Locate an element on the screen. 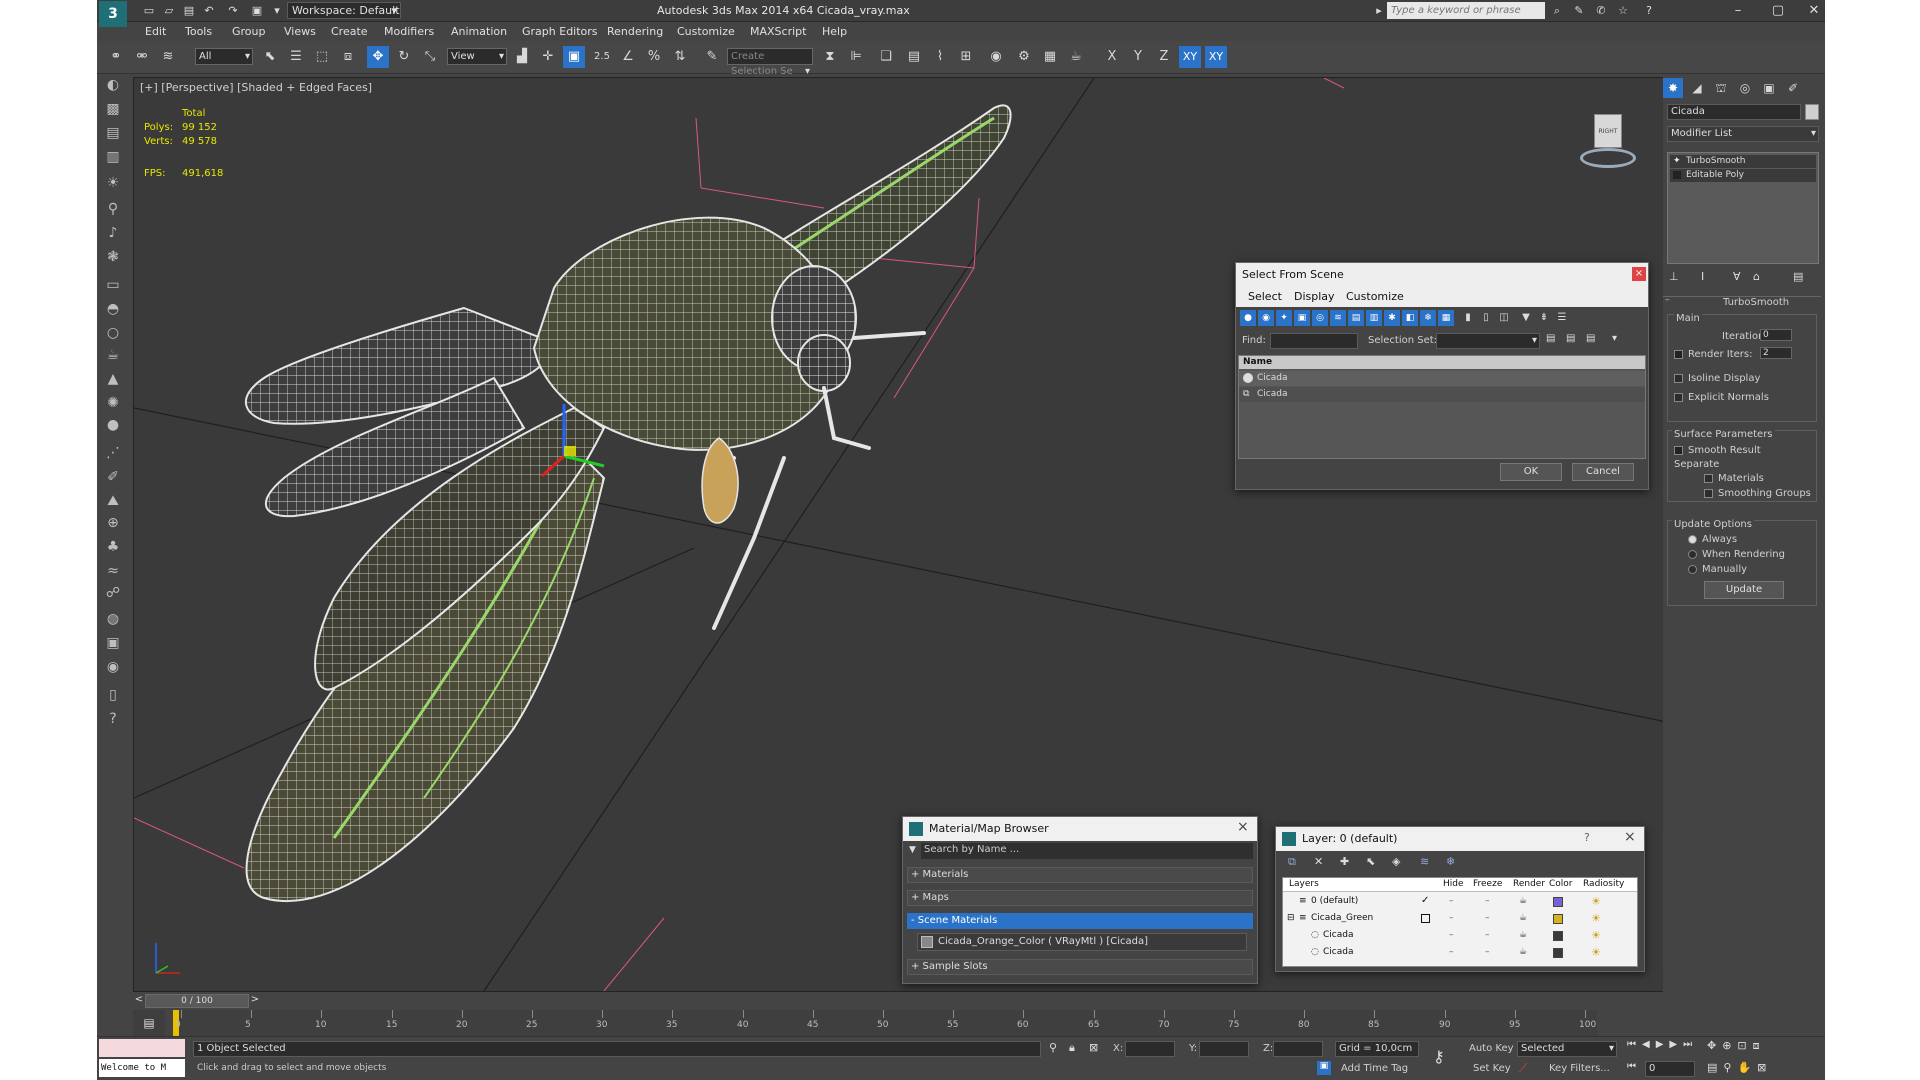  selection-lock-icon: 🔒︎ is located at coordinates (1072, 1048).